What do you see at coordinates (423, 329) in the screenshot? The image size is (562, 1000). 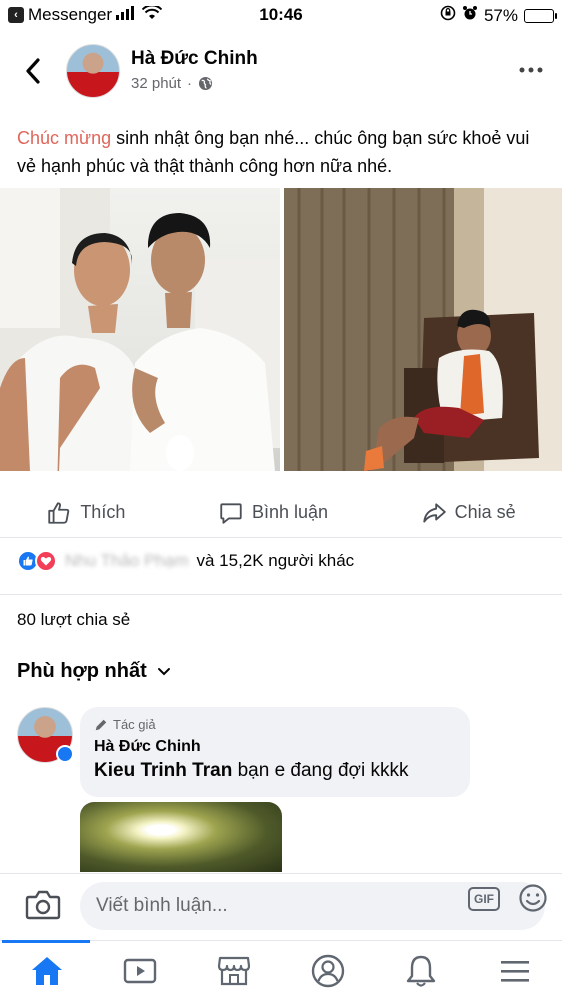 I see `photo-armchair` at bounding box center [423, 329].